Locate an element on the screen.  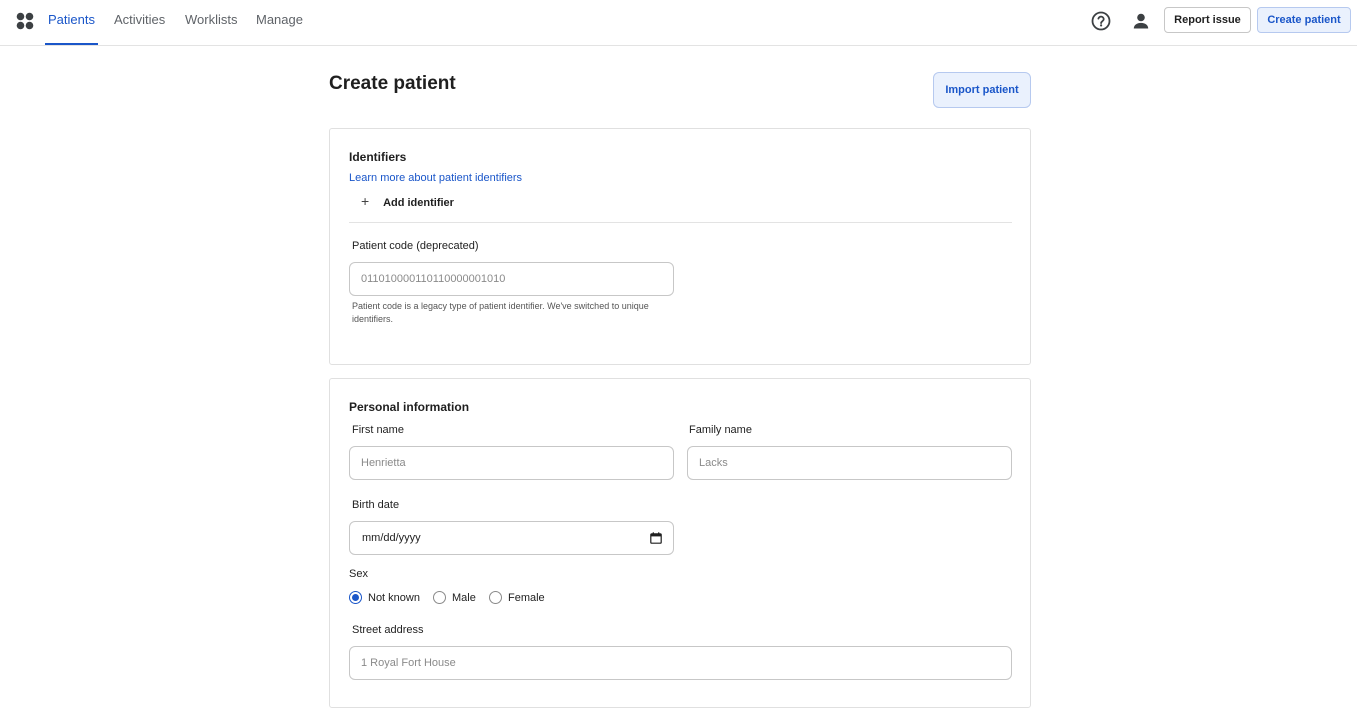
sex-option-label: Male is located at coordinates (464, 598).